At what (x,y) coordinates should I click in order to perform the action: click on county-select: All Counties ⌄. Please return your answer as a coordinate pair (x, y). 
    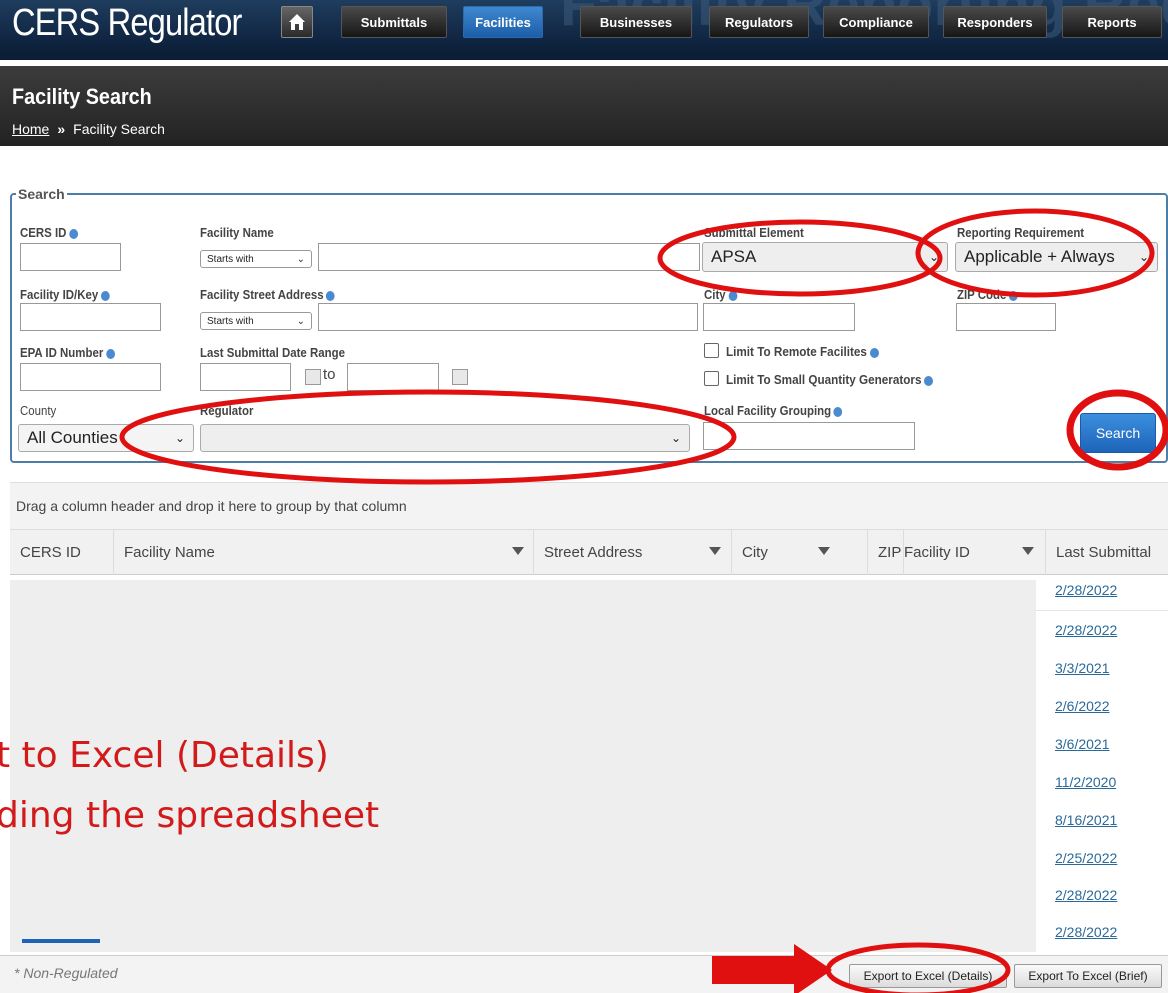
    Looking at the image, I should click on (106, 438).